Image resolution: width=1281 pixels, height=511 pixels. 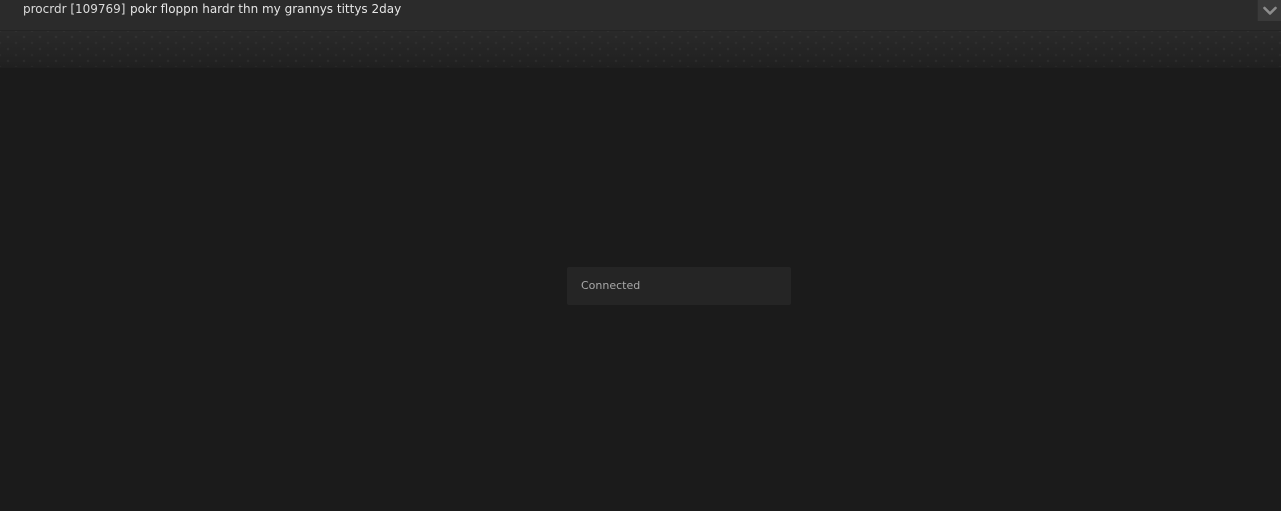 I want to click on collapse-button, so click(x=1269, y=10).